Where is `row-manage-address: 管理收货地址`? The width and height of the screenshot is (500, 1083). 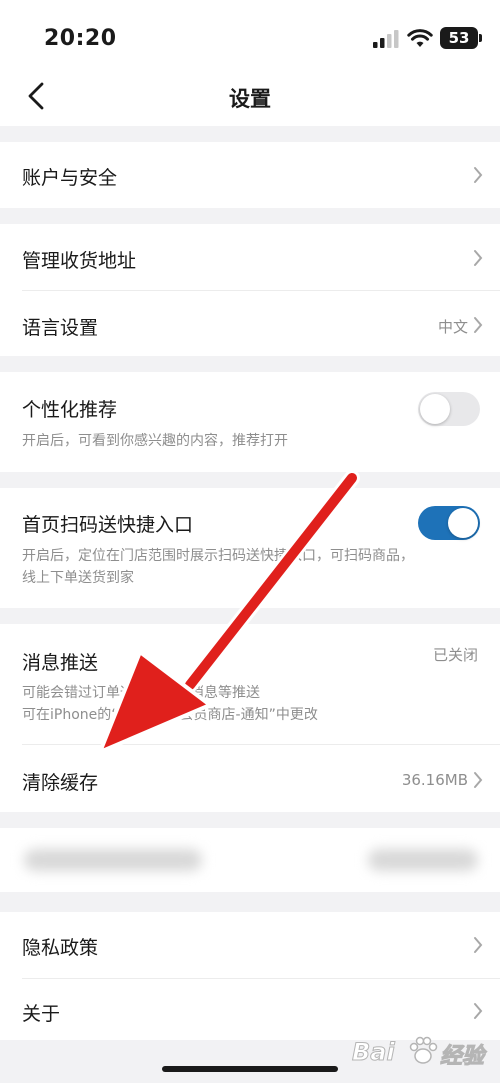
row-manage-address: 管理收货地址 is located at coordinates (250, 257).